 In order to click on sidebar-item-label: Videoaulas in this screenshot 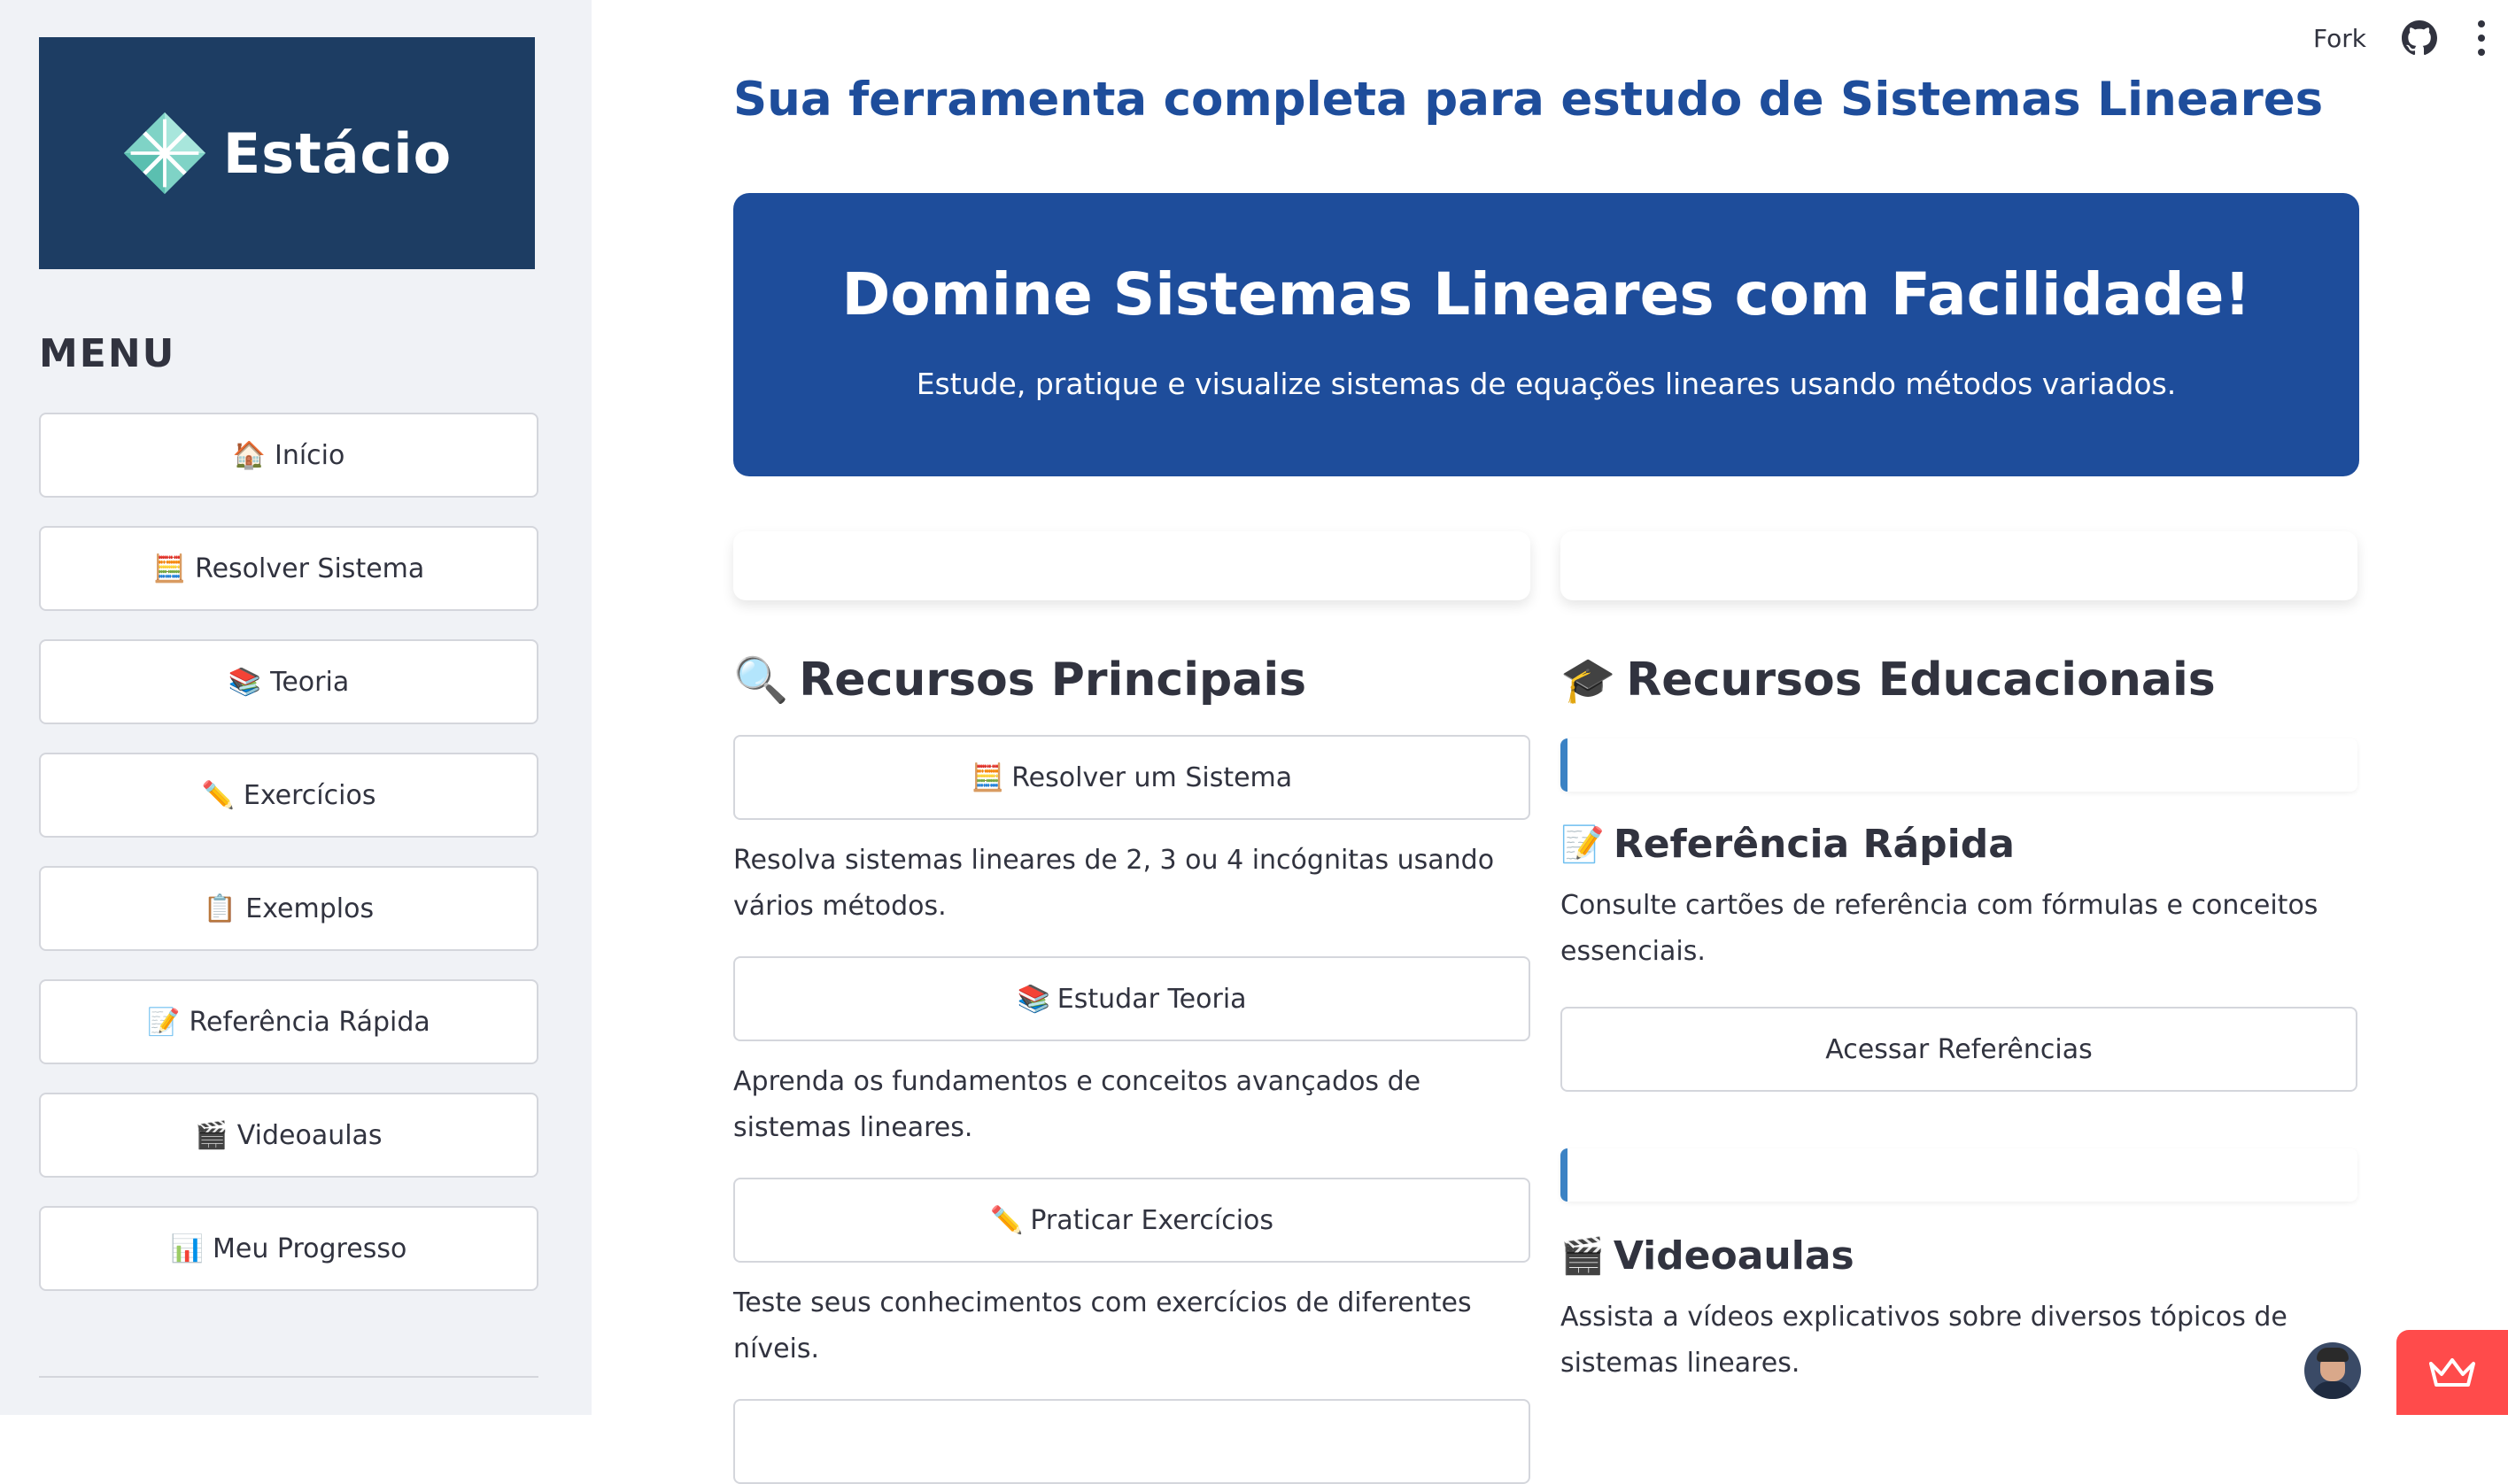, I will do `click(309, 1135)`.